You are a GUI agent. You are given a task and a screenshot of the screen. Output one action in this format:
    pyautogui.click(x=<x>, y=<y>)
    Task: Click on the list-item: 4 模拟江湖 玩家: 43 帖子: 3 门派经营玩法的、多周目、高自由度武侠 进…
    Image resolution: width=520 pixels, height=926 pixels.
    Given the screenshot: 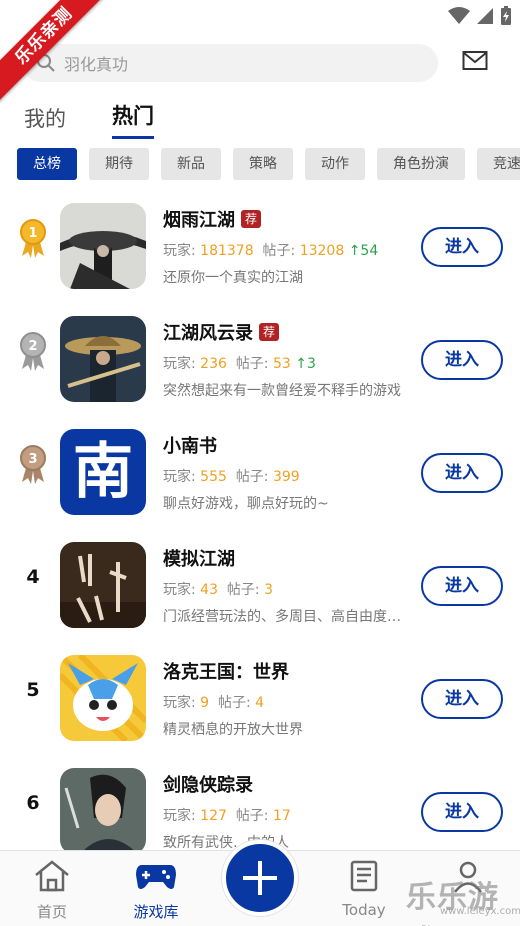 What is the action you would take?
    pyautogui.click(x=260, y=585)
    